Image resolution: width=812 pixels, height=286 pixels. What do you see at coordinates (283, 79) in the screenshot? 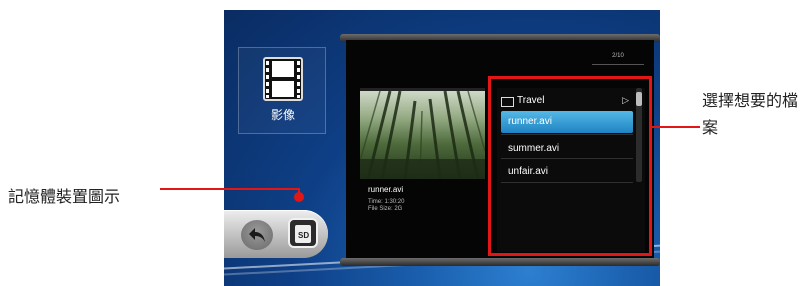
I see `film-icon` at bounding box center [283, 79].